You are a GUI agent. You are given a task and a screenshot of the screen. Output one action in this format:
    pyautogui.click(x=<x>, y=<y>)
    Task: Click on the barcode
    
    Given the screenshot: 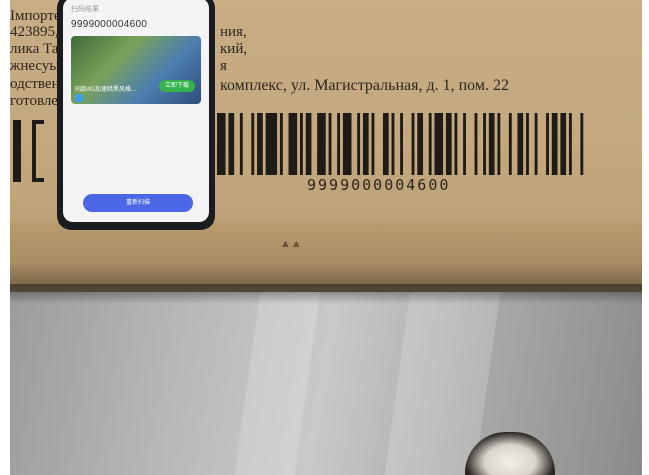 What is the action you would take?
    pyautogui.click(x=400, y=144)
    